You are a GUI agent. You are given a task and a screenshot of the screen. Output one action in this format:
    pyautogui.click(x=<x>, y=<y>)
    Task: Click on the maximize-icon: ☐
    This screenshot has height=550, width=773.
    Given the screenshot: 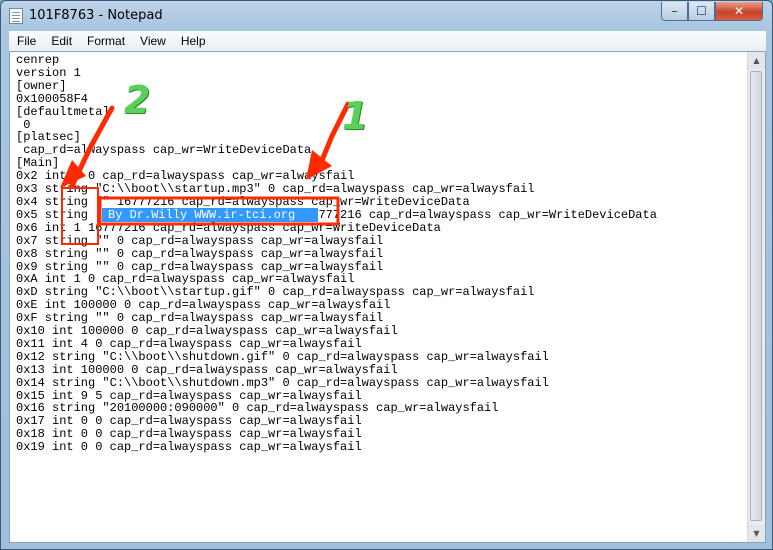 What is the action you would take?
    pyautogui.click(x=701, y=11)
    